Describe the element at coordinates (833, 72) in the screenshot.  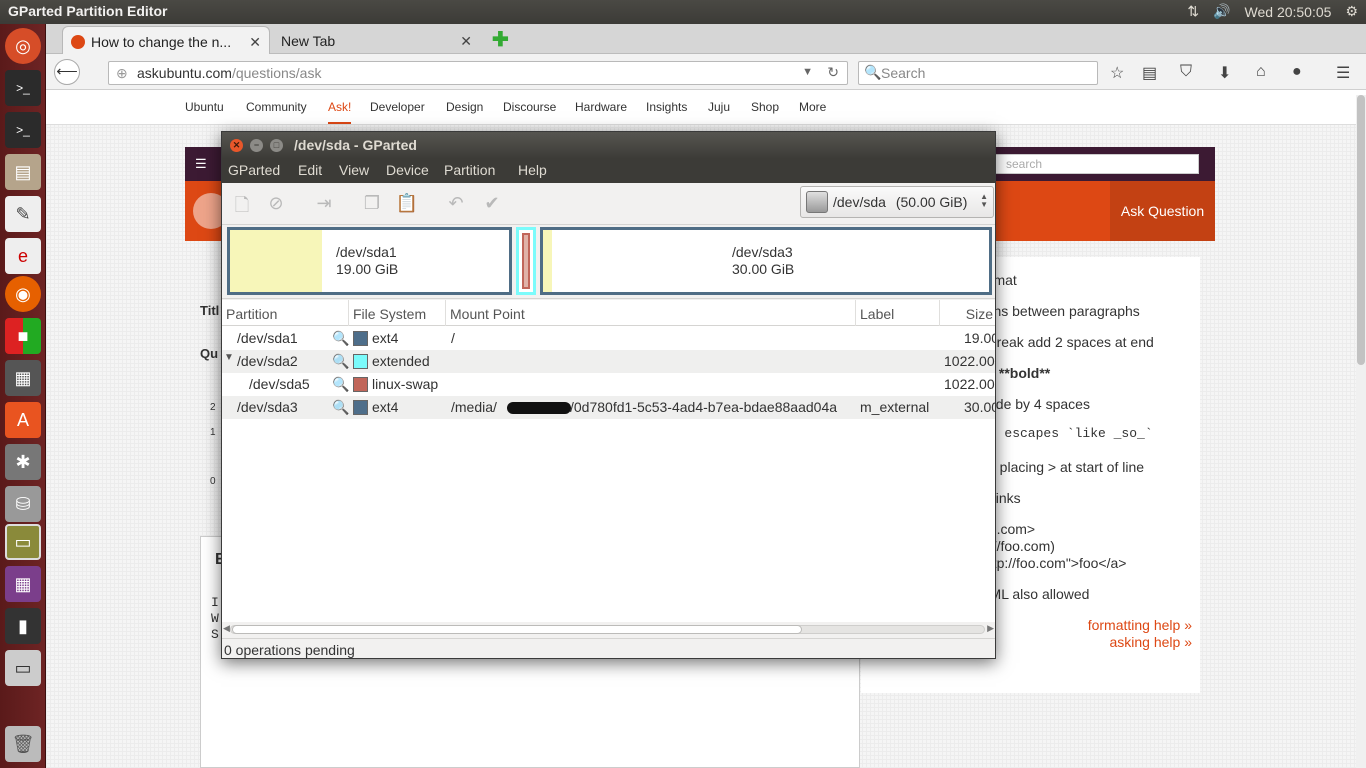
I see `reload-icon: ↻` at that location.